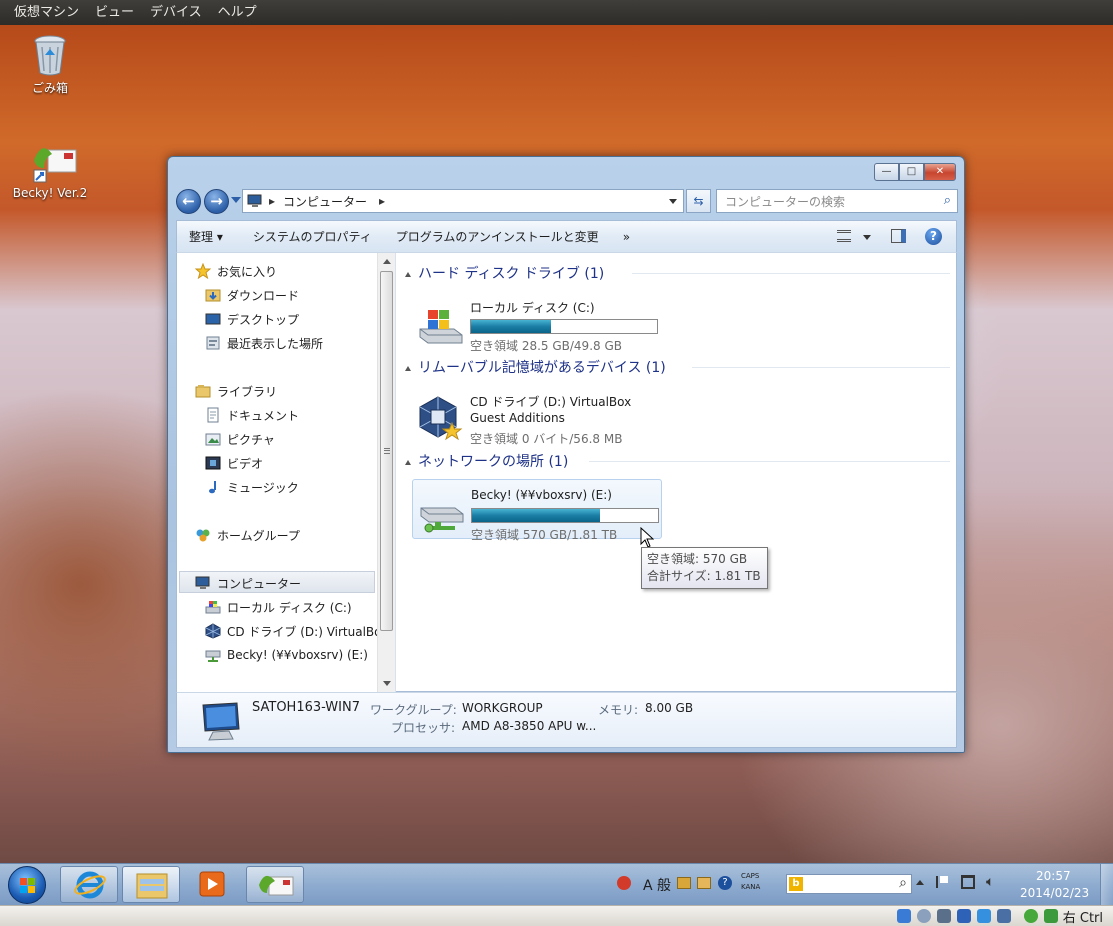 The height and width of the screenshot is (926, 1113). Describe the element at coordinates (387, 683) in the screenshot. I see `scroll-down-arrow-icon` at that location.